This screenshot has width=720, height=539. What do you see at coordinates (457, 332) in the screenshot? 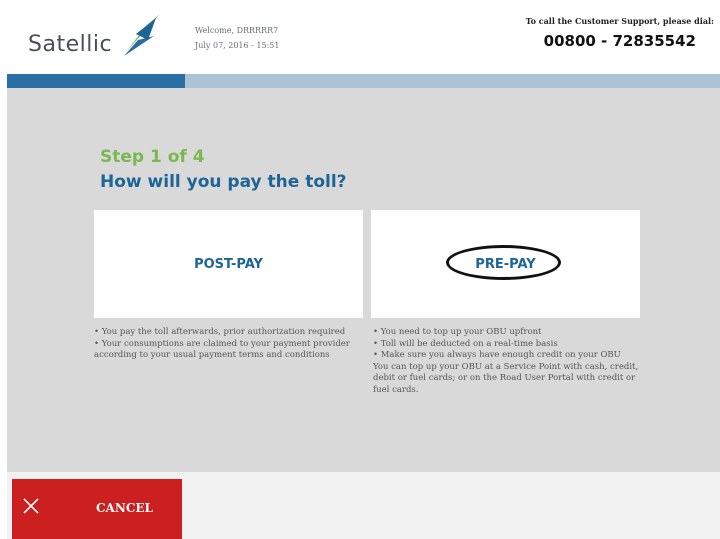
I see `pre-pay-bullet: • You need to top up your OBU upfront` at bounding box center [457, 332].